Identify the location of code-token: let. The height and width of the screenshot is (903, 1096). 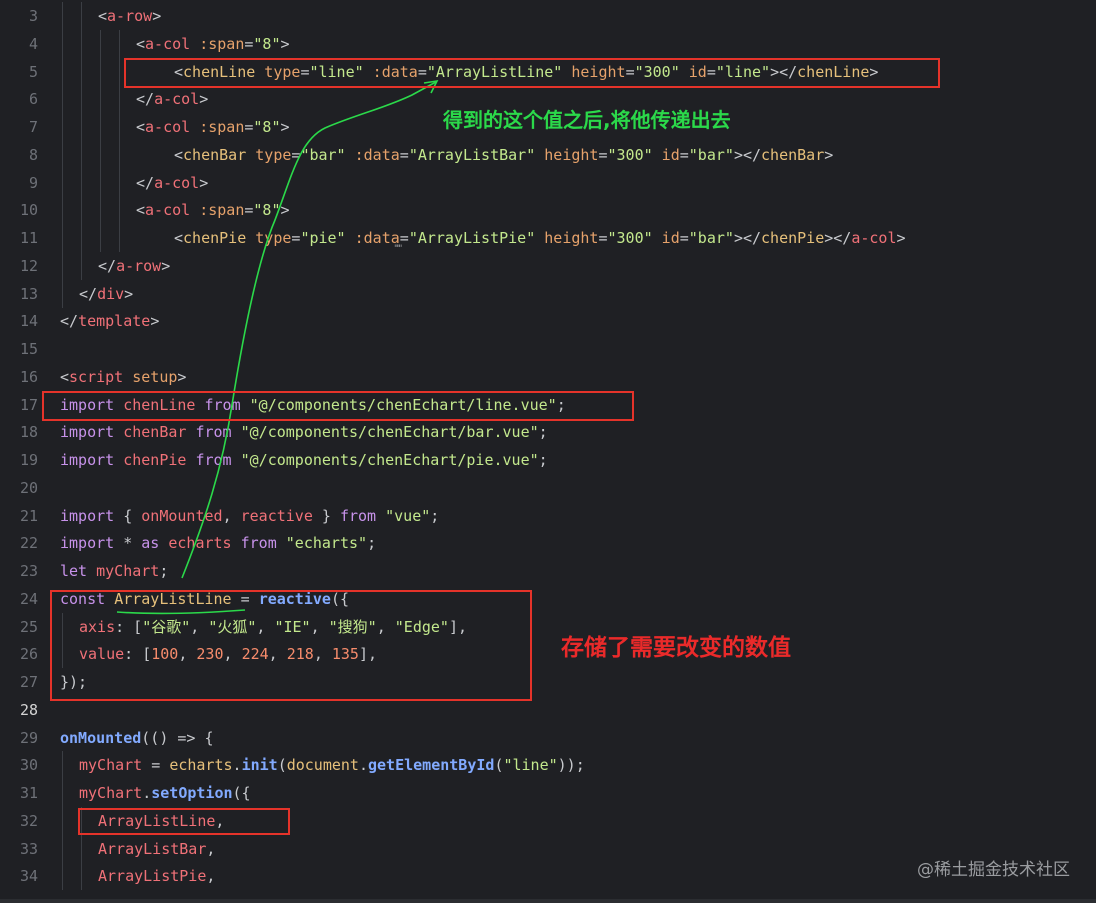
(74, 571).